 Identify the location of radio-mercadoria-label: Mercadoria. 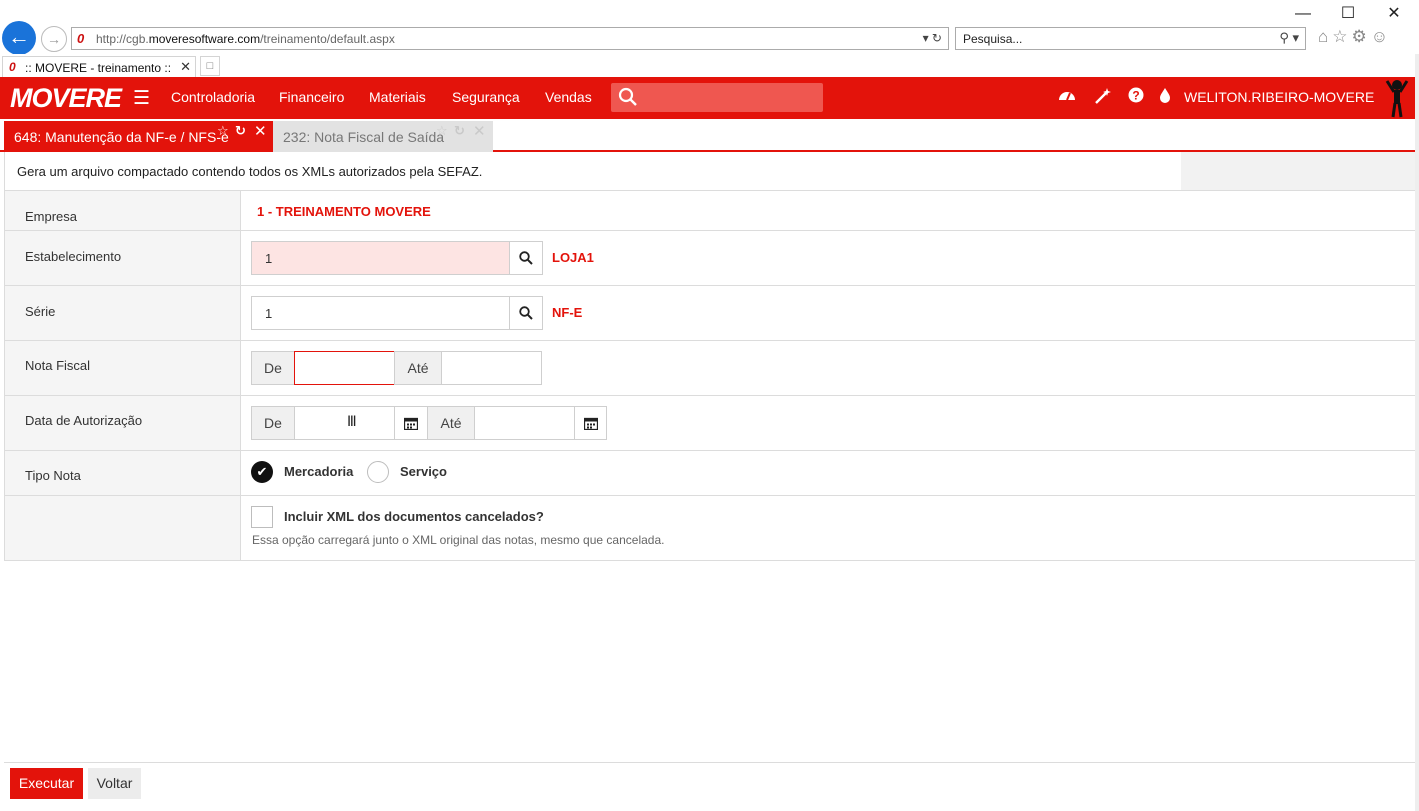
(318, 471).